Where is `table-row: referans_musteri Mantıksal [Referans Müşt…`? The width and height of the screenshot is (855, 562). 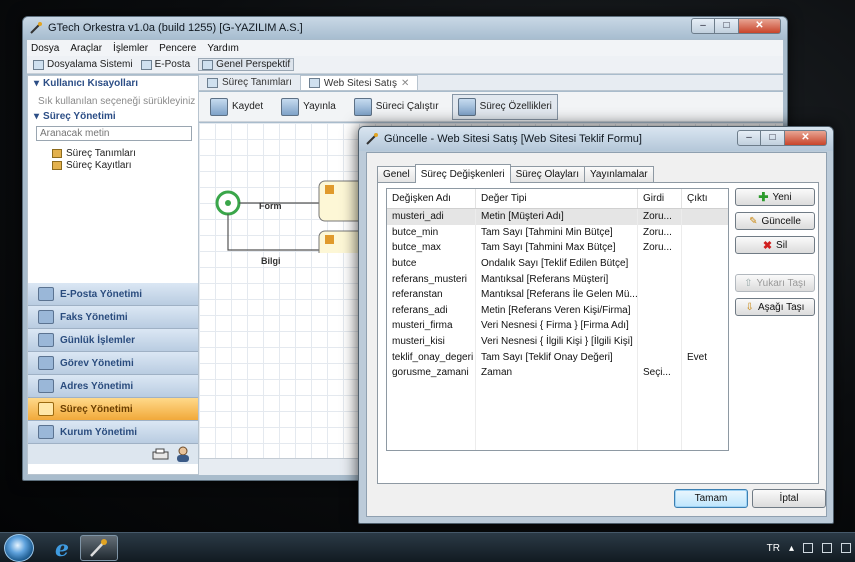
table-row: referans_musteri Mantıksal [Referans Müşt… is located at coordinates (557, 279).